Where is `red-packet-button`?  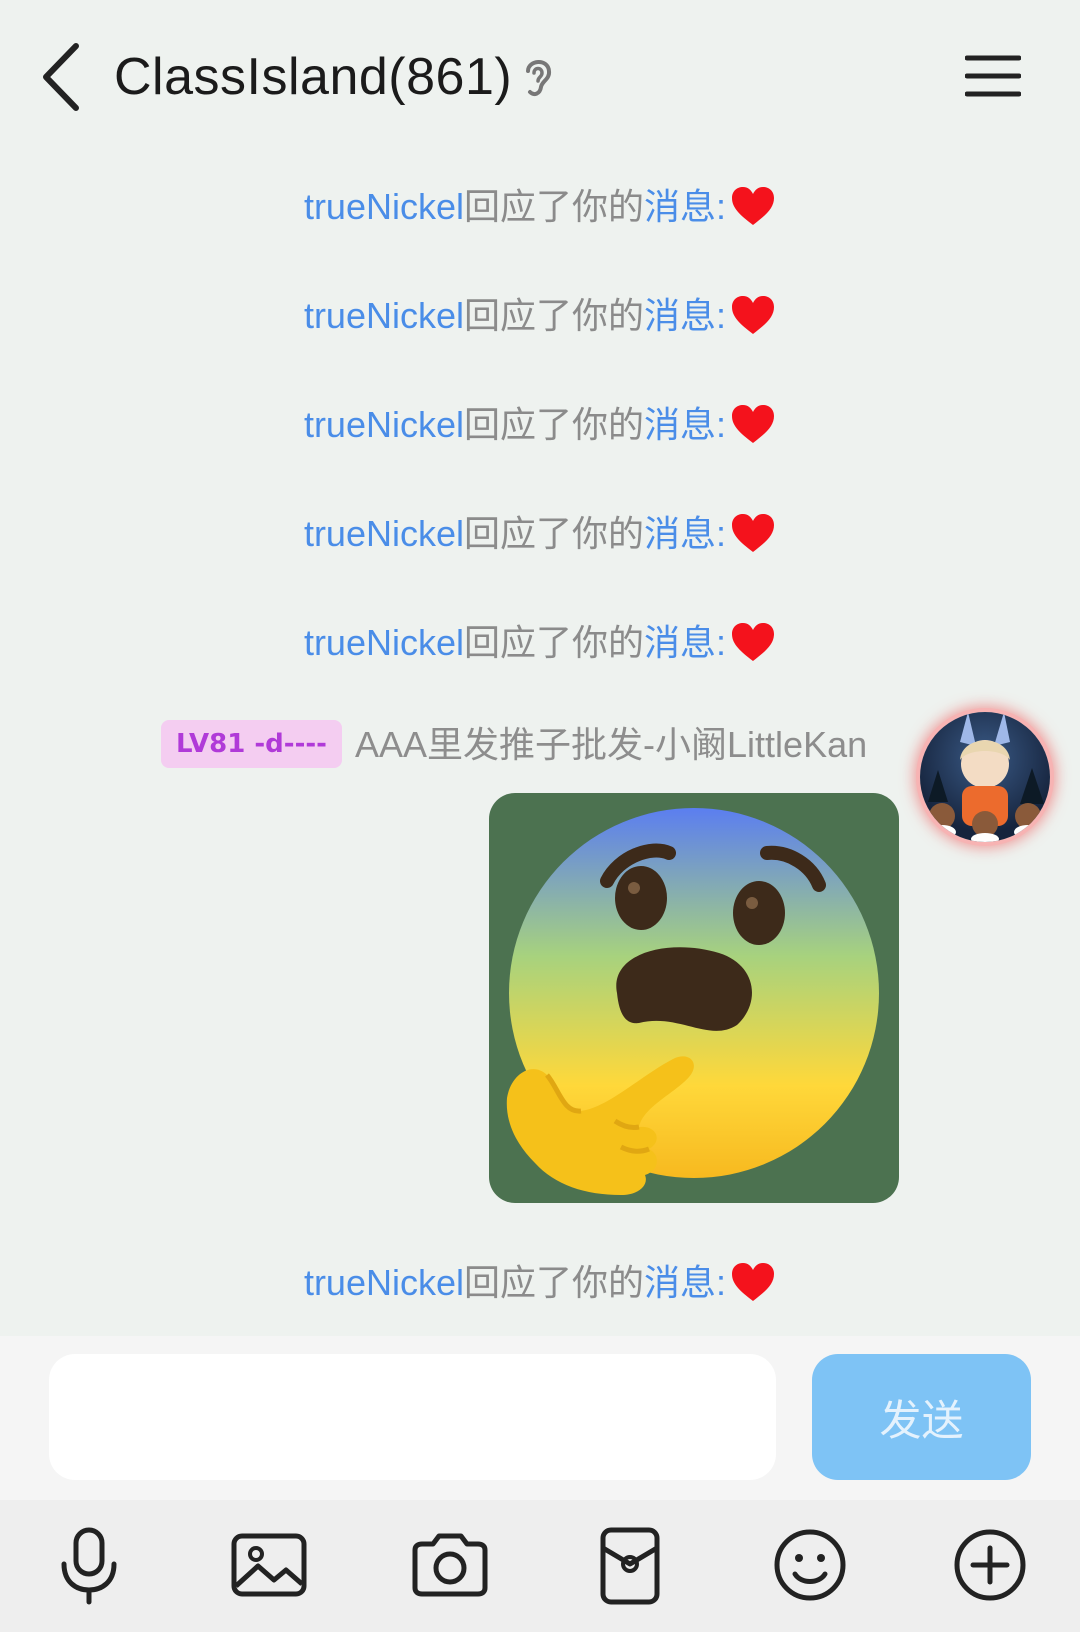 red-packet-button is located at coordinates (630, 1565).